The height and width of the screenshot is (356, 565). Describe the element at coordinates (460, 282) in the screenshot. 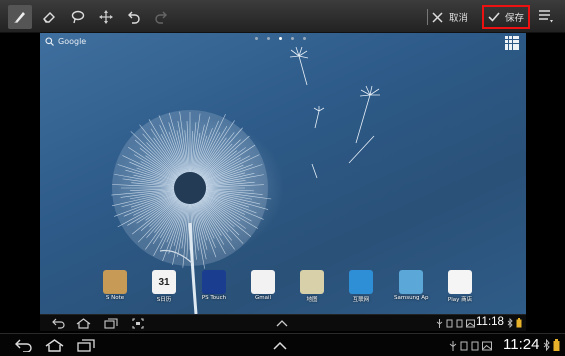

I see `play-store-icon` at that location.